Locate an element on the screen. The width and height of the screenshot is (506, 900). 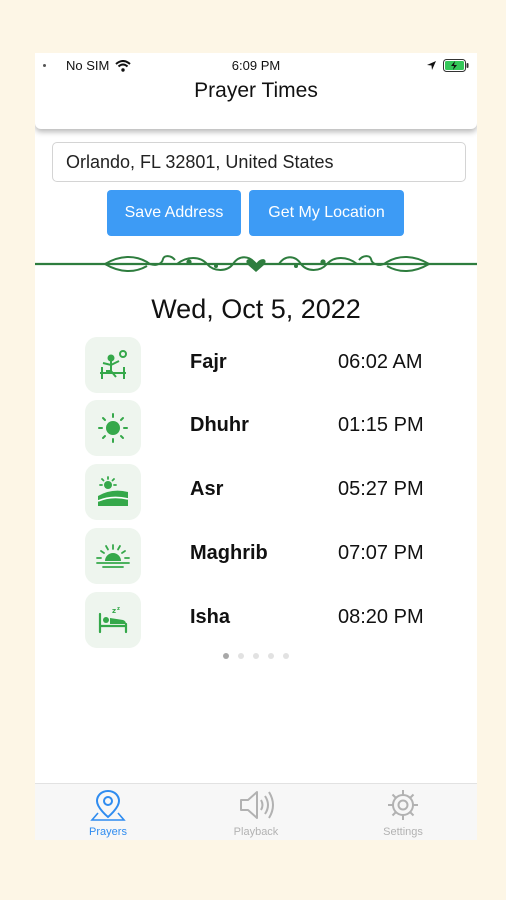
gear-icon is located at coordinates (403, 805).